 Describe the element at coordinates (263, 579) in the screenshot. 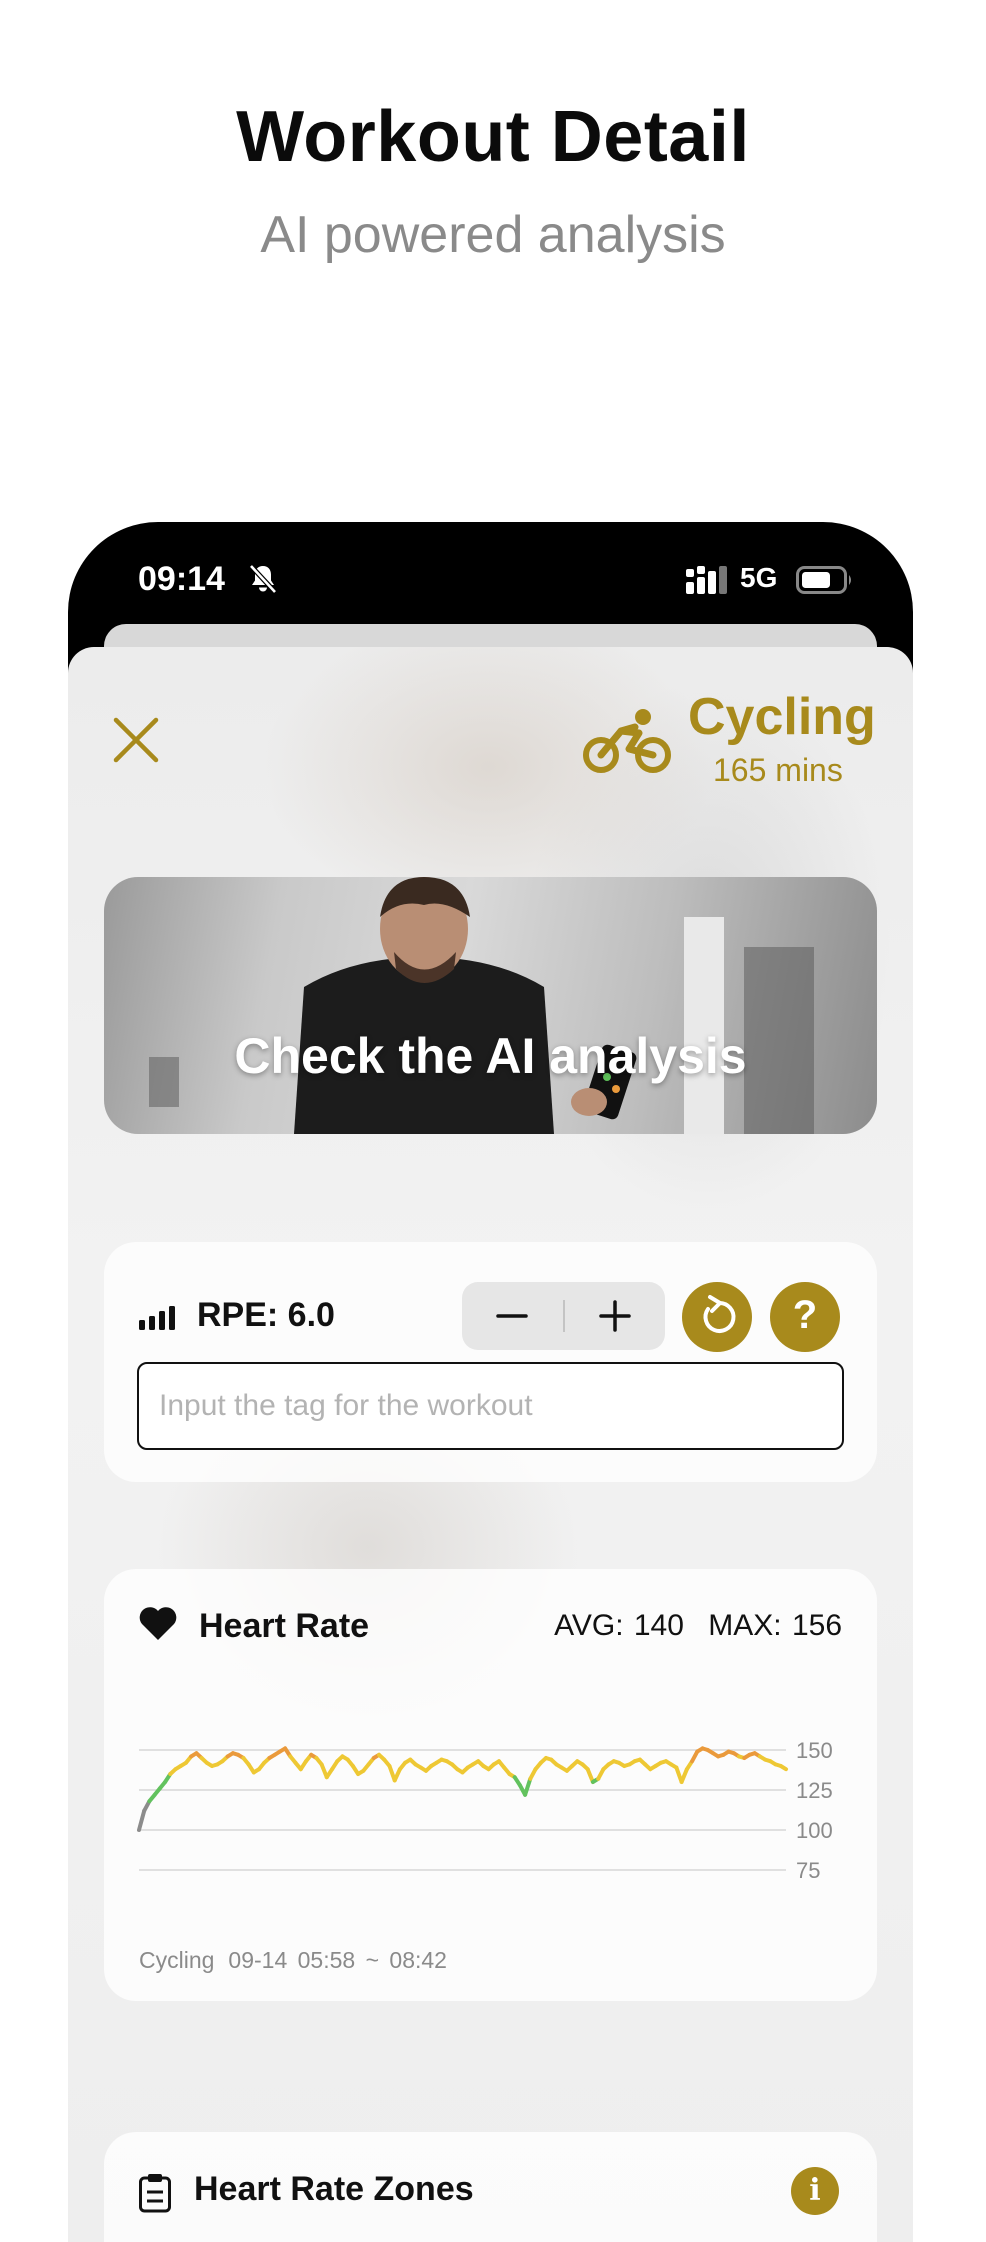

I see `bell-slash-icon` at that location.